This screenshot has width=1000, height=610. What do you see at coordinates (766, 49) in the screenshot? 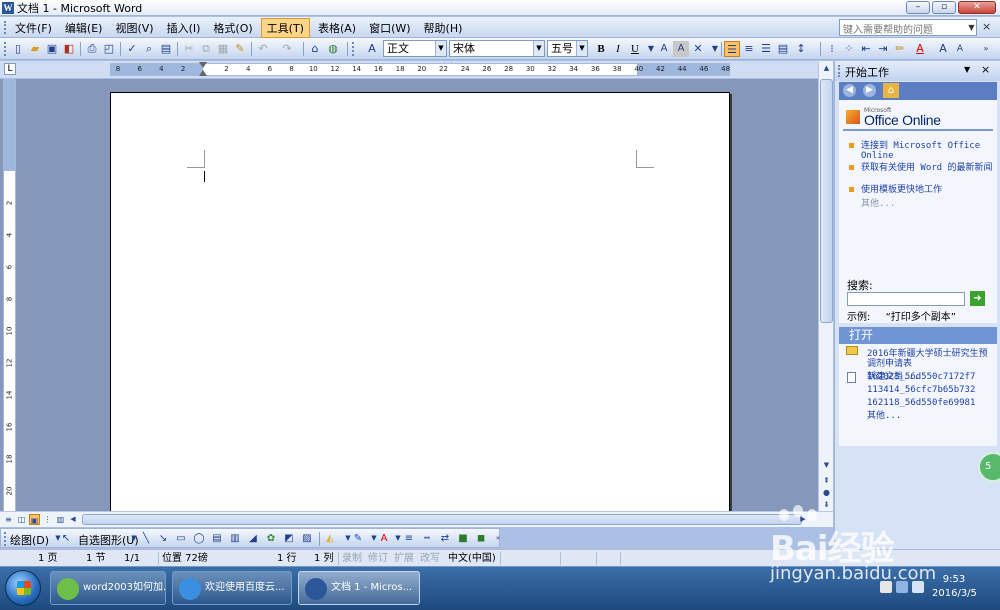
I see `align-right-icon: ☰` at bounding box center [766, 49].